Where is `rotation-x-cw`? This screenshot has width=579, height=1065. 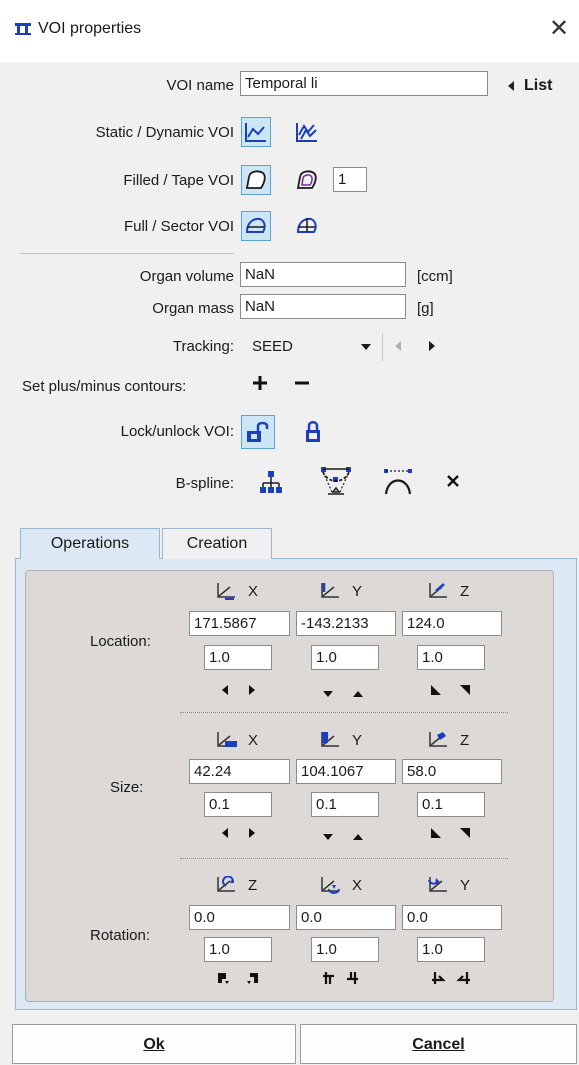 rotation-x-cw is located at coordinates (353, 980).